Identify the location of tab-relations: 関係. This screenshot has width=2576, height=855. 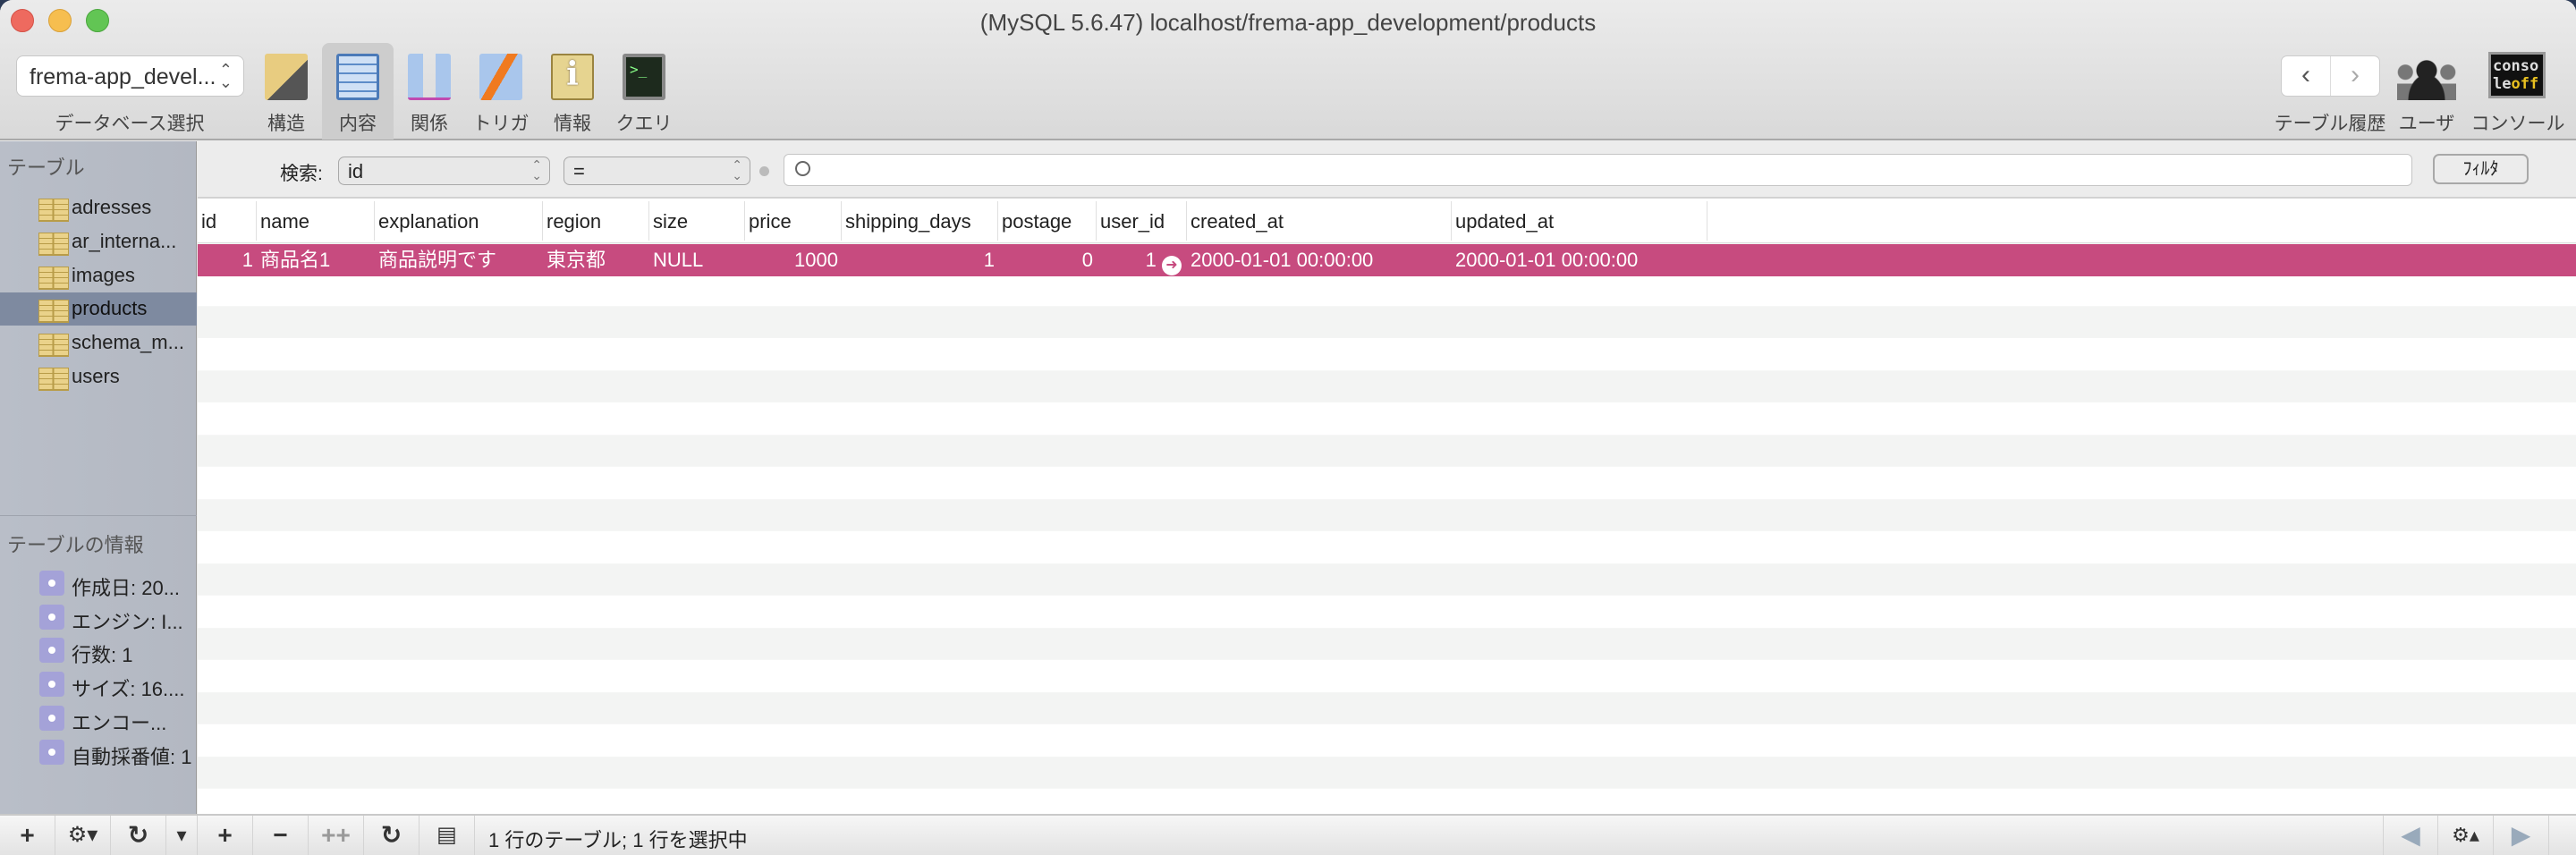
(429, 92).